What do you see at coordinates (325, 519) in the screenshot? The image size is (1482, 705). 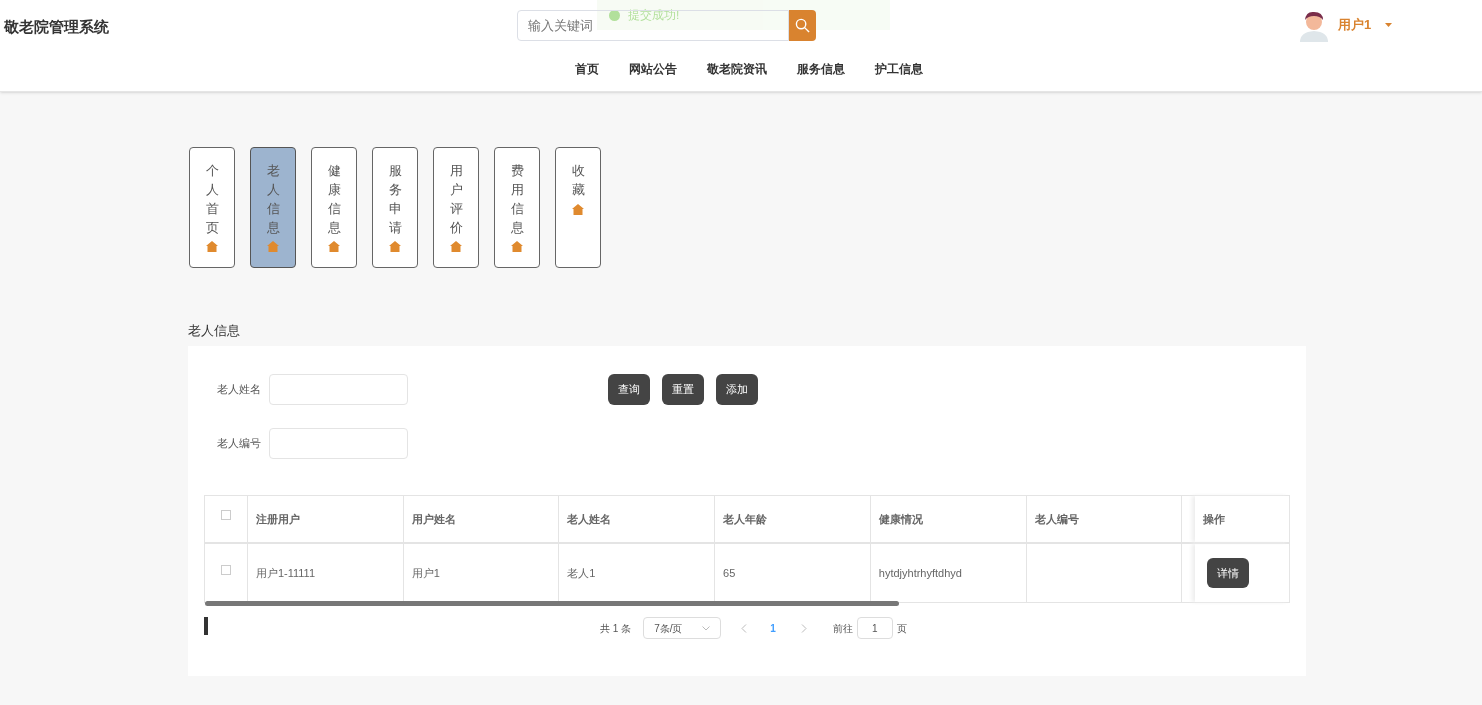 I see `column-header: 注册用户` at bounding box center [325, 519].